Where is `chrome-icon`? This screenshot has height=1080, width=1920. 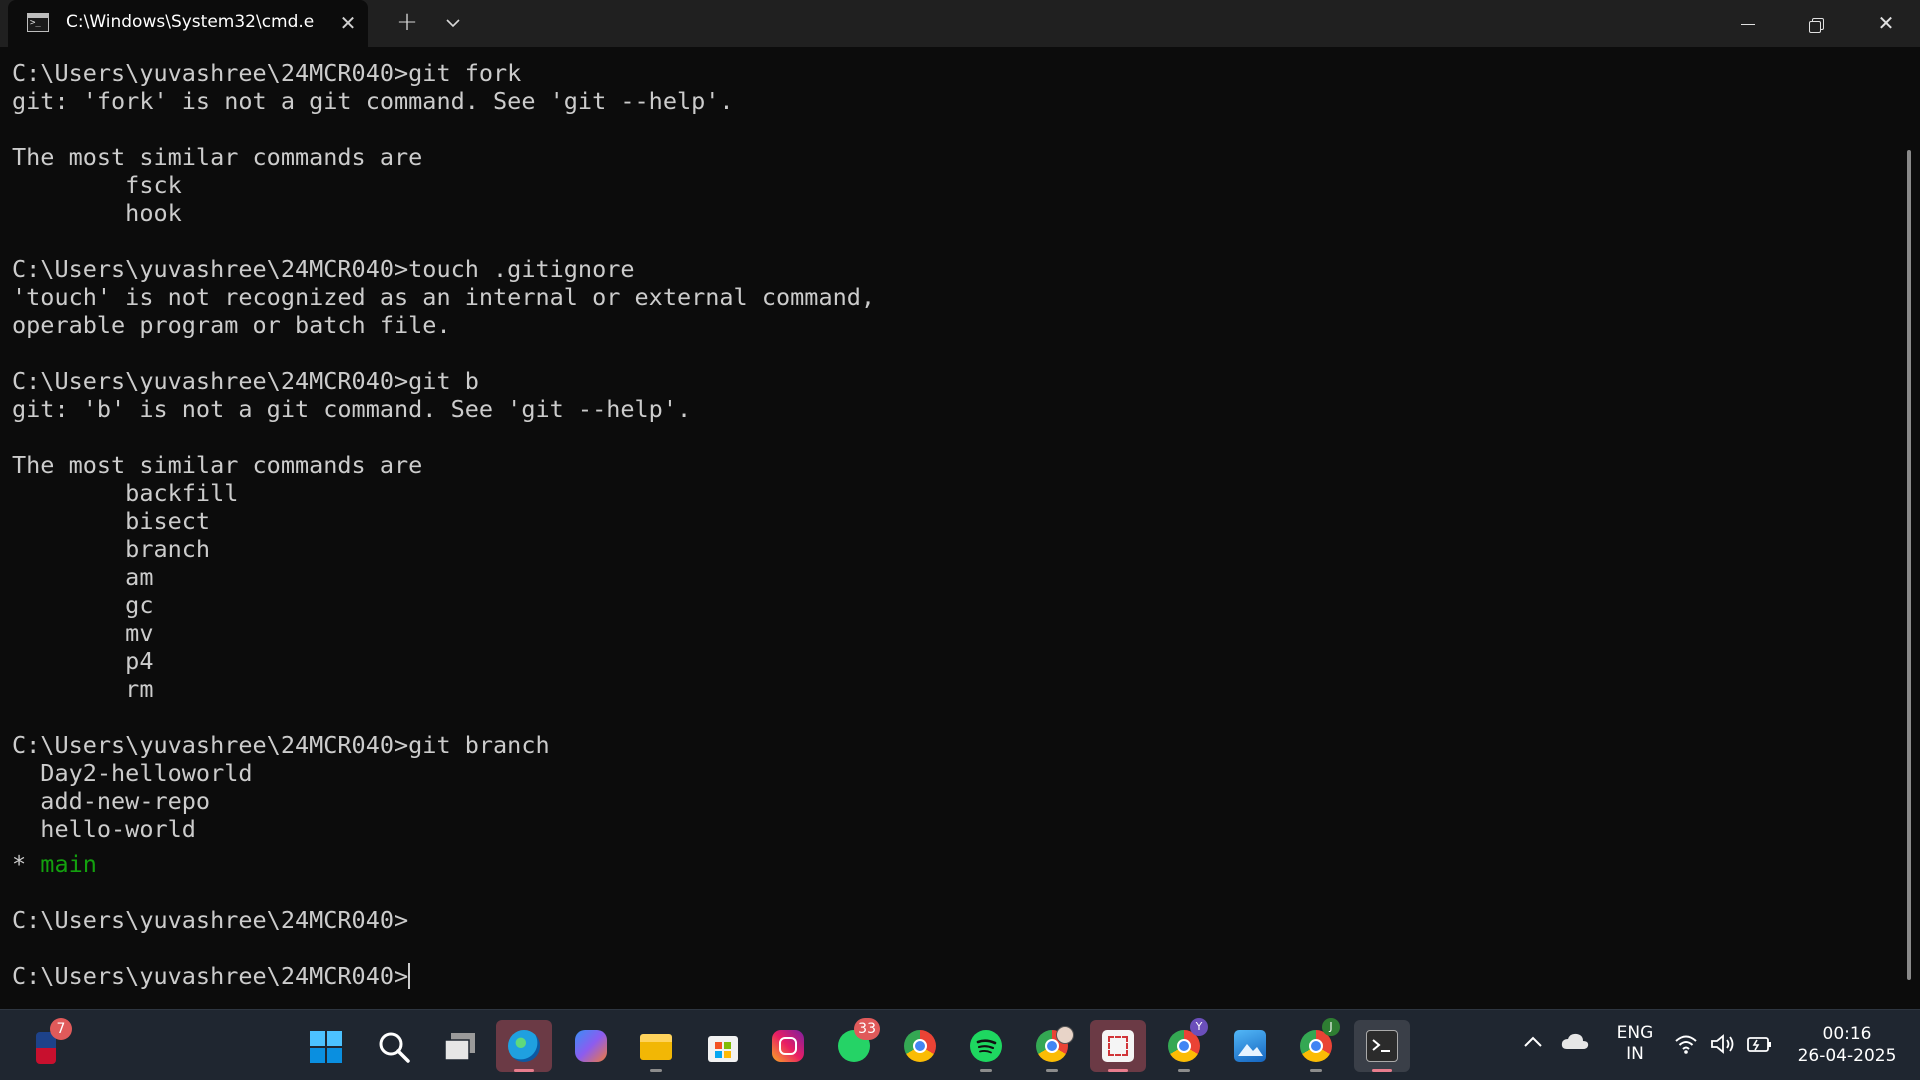 chrome-icon is located at coordinates (920, 1046).